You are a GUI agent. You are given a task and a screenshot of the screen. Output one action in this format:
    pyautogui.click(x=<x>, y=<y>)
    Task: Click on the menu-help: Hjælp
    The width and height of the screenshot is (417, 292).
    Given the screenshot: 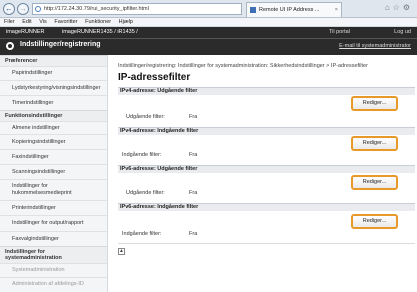 What is the action you would take?
    pyautogui.click(x=126, y=22)
    